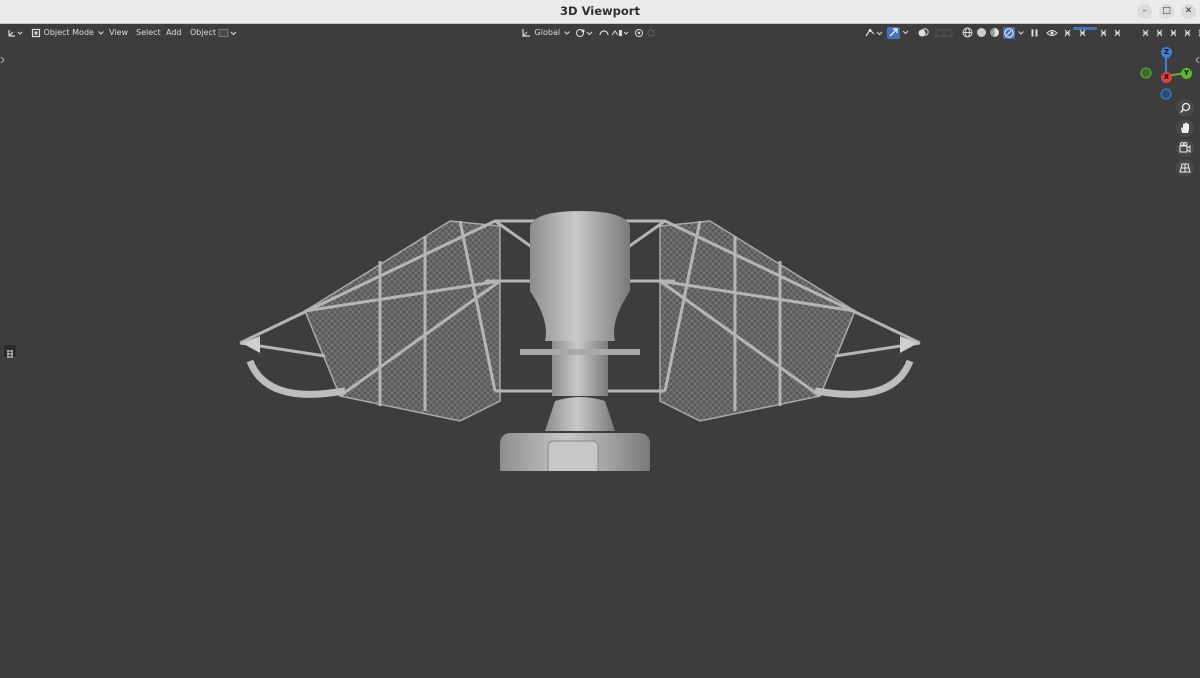  I want to click on grid-handle-icon, so click(10, 354).